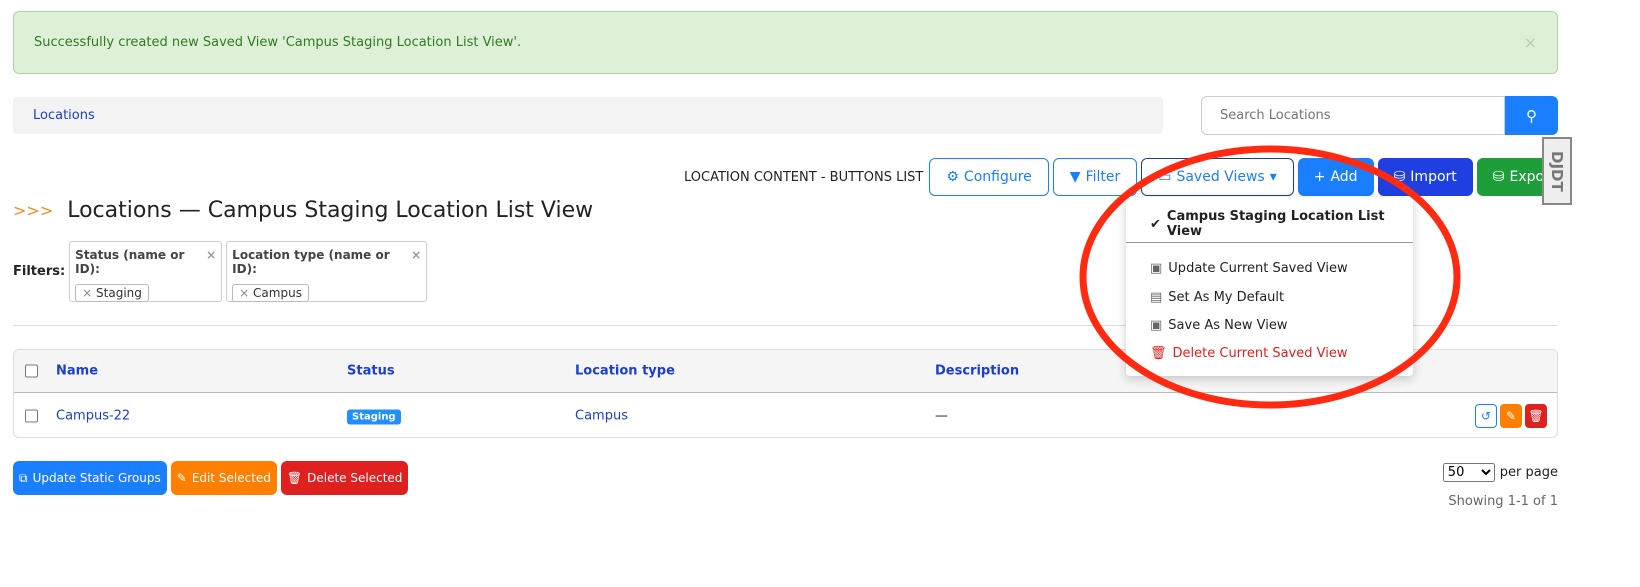 The image size is (1640, 587). I want to click on floppy-plus-icon: ▣, so click(1156, 325).